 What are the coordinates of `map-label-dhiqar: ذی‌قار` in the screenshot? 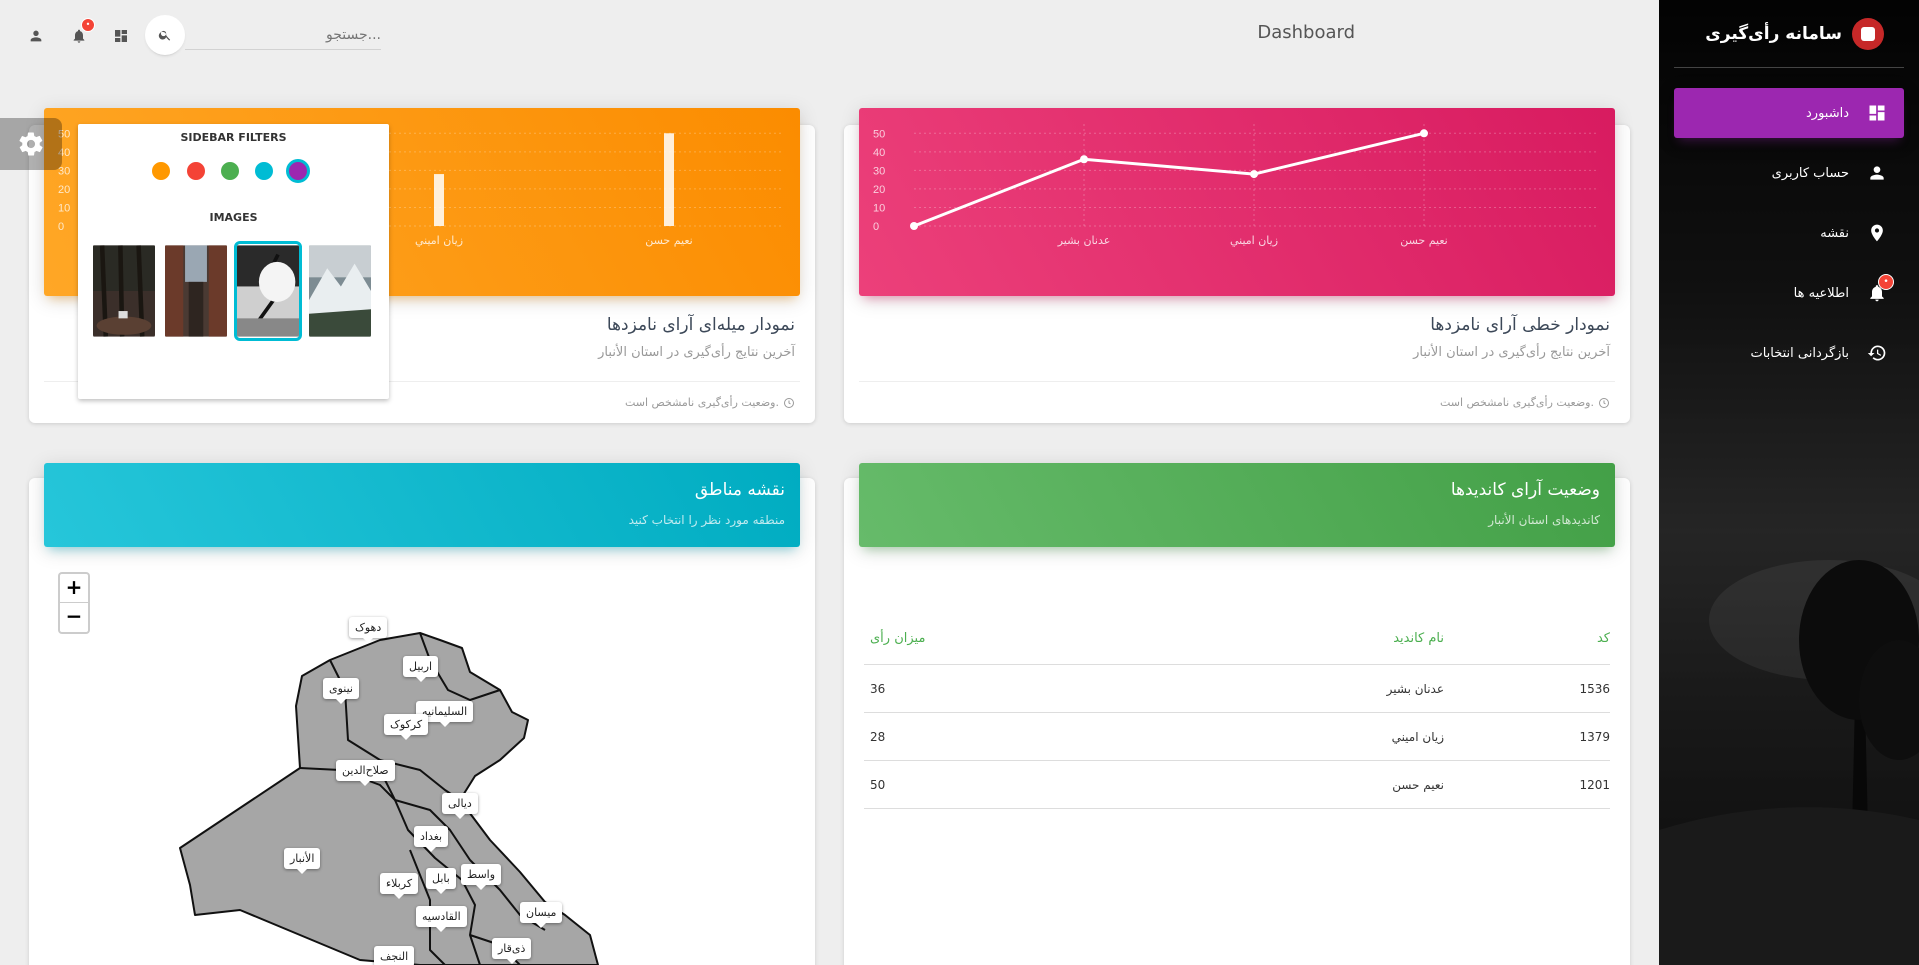 It's located at (512, 951).